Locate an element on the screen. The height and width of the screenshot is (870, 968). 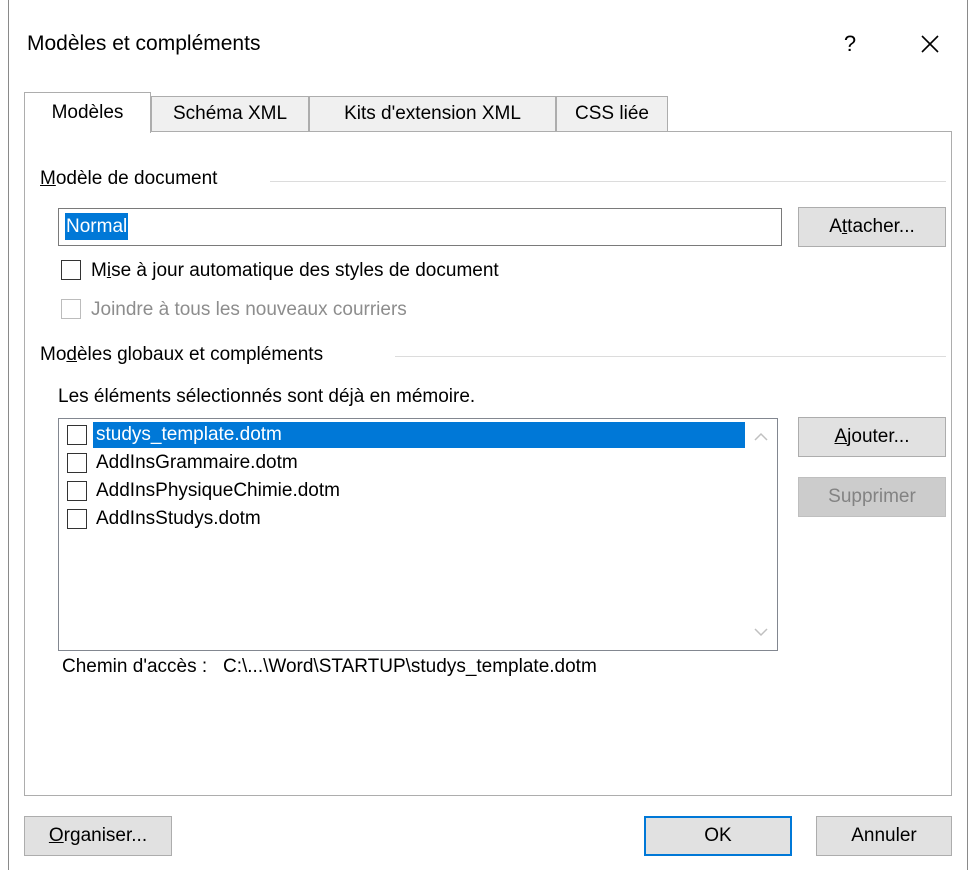
chevron-down-icon is located at coordinates (761, 632).